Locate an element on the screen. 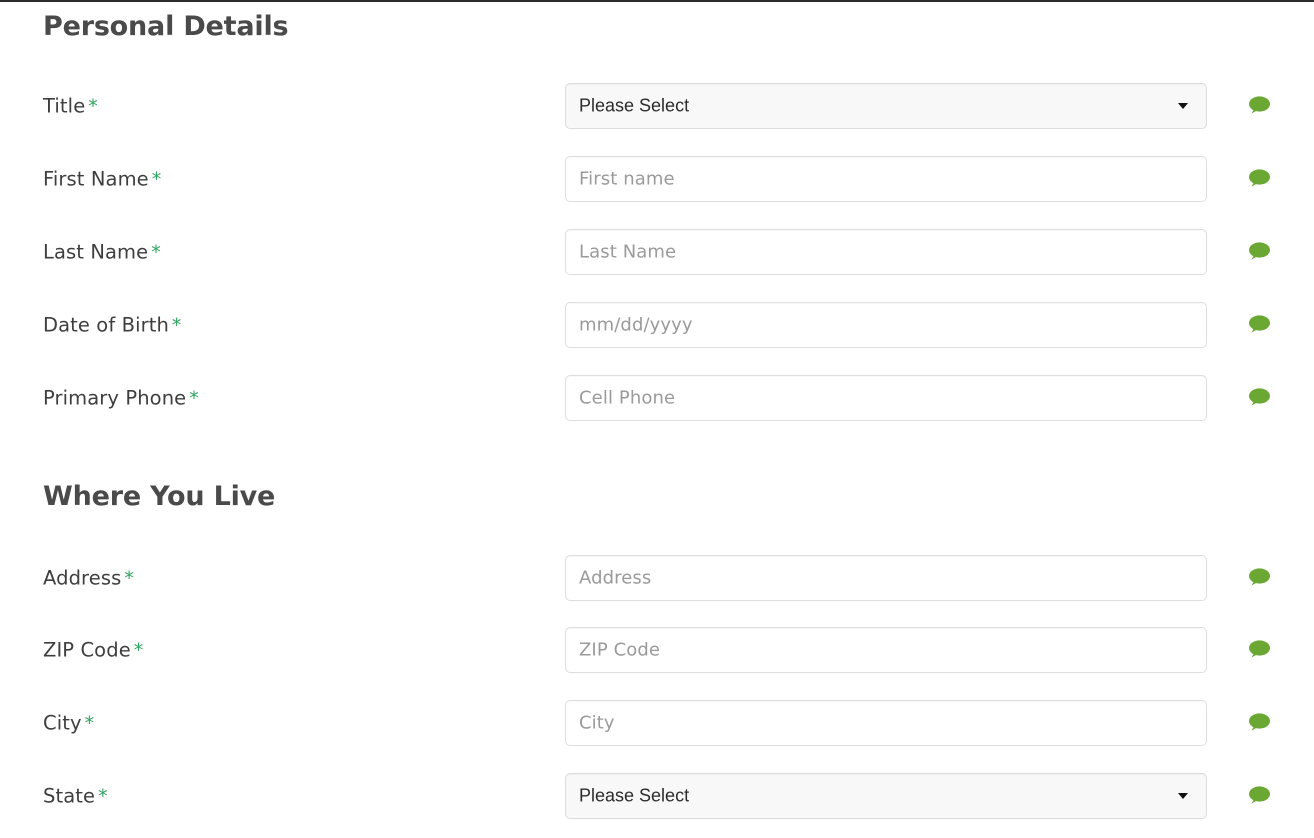  form-row-address: Address * Address is located at coordinates (657, 578).